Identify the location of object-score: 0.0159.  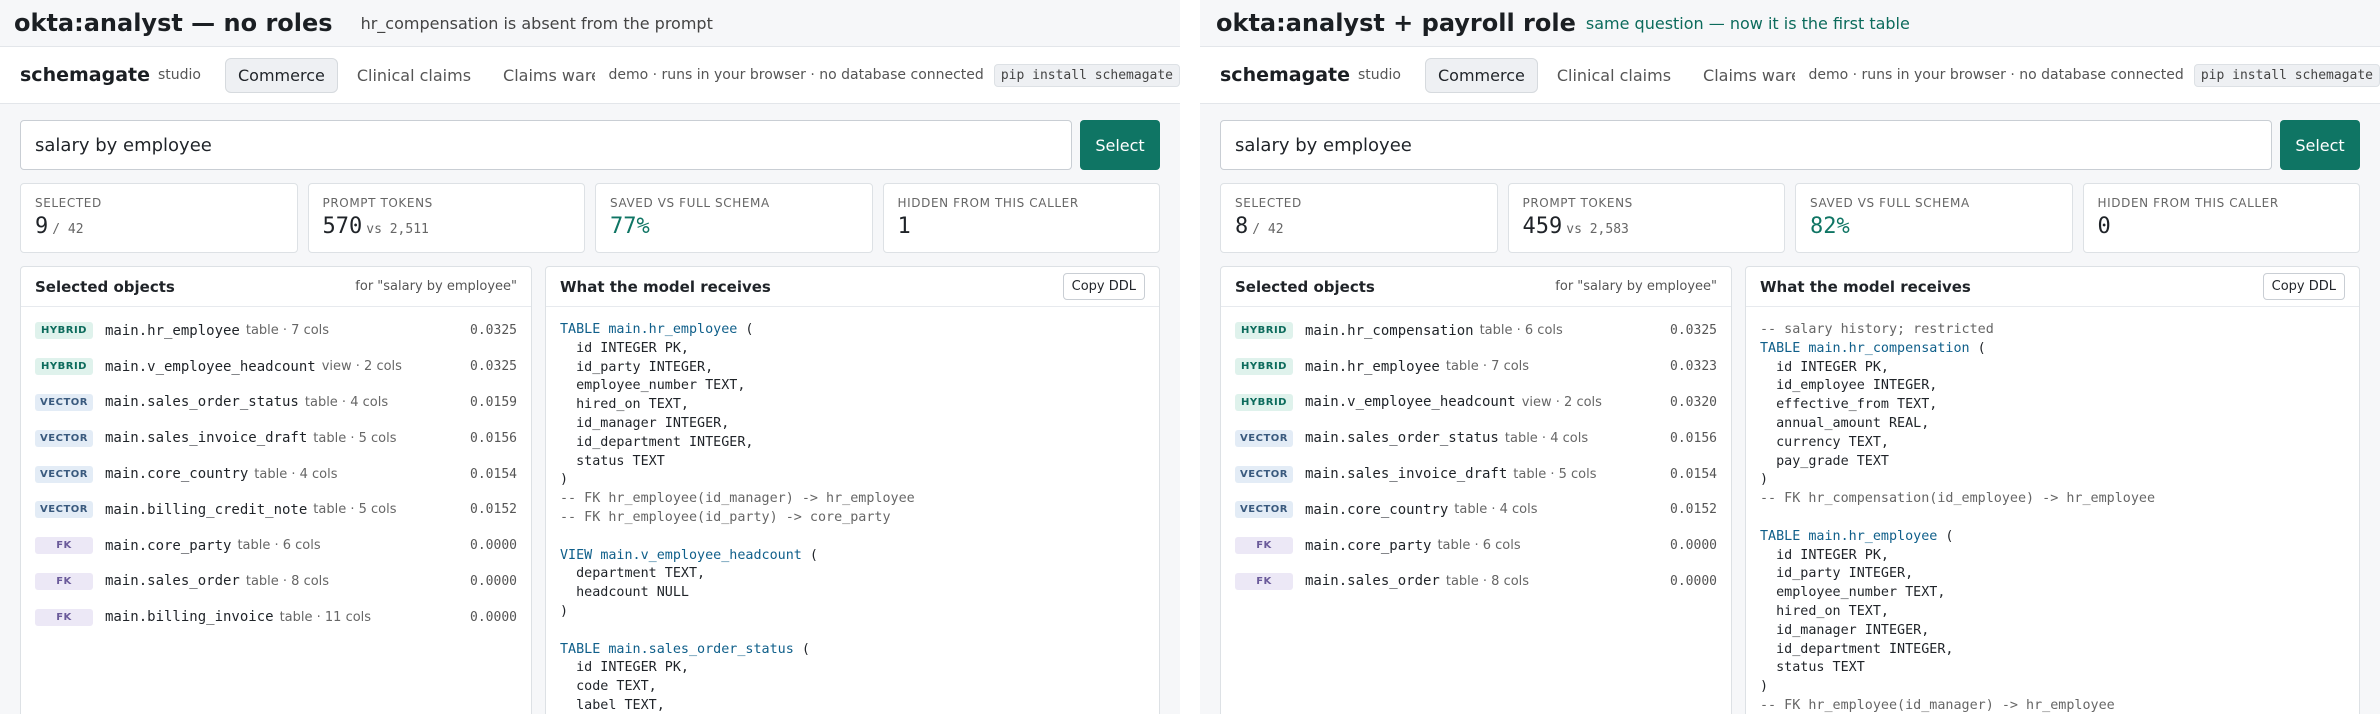
(493, 402).